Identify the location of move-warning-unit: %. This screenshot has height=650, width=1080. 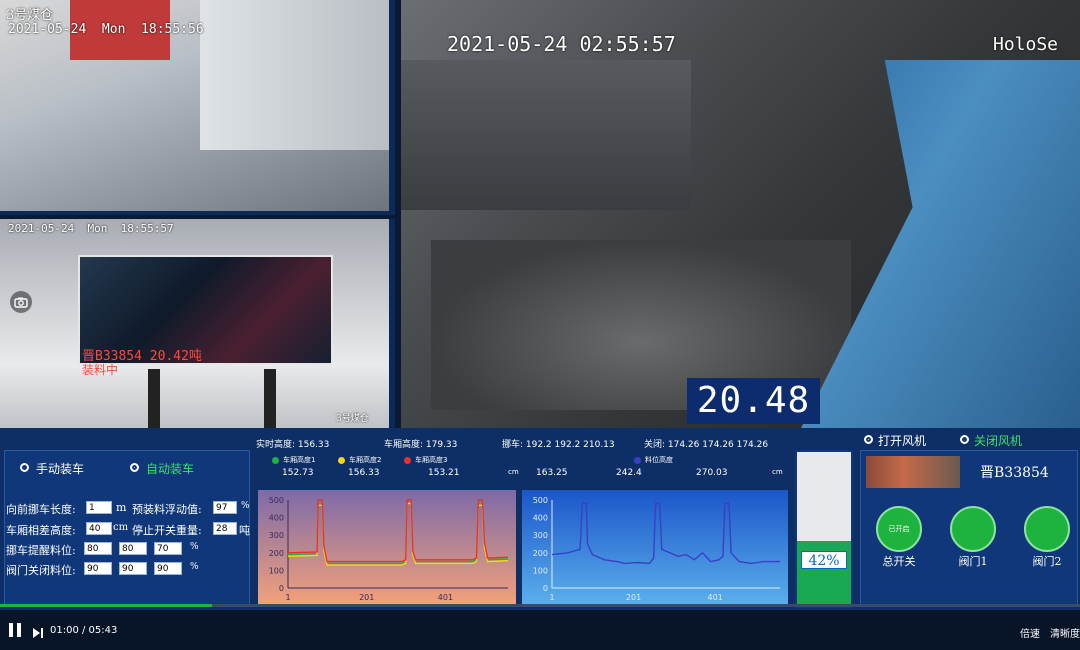
(194, 547).